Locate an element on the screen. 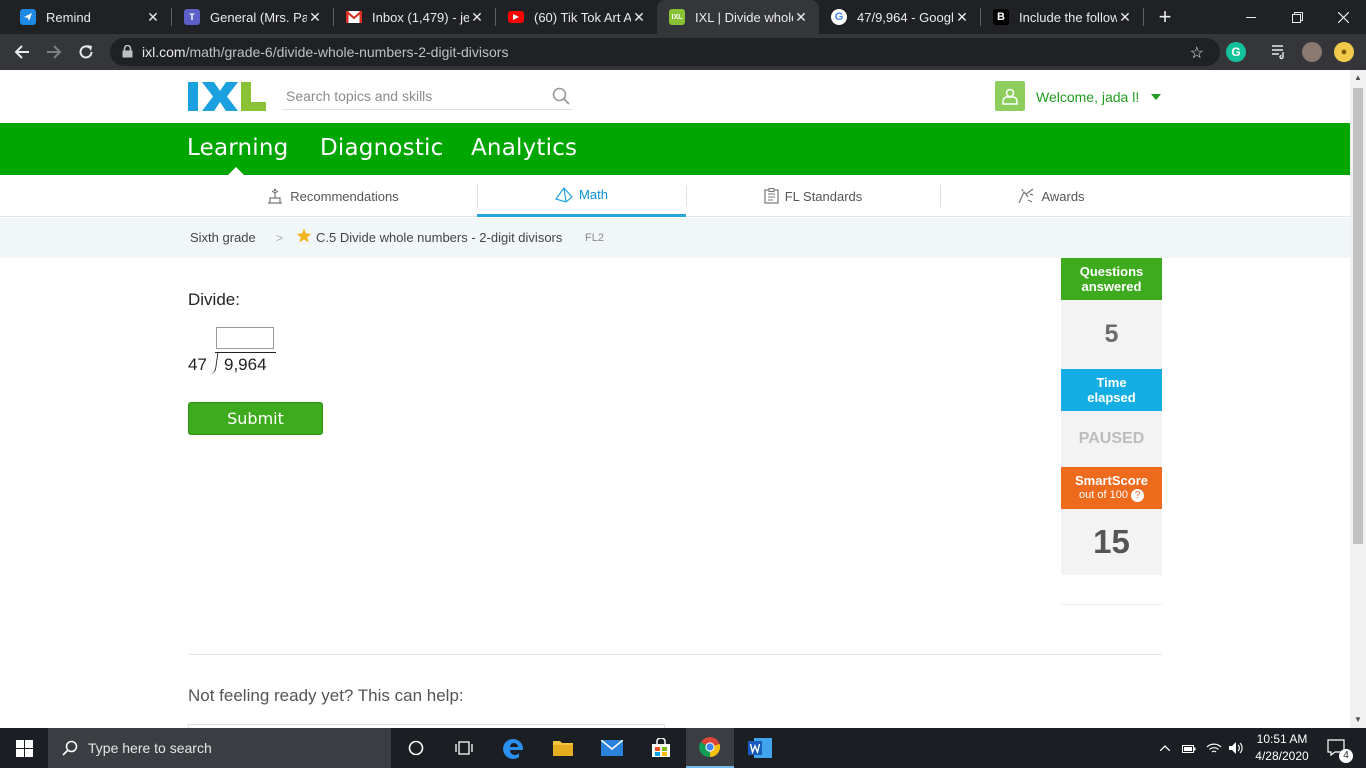  tab-math: Math is located at coordinates (581, 196).